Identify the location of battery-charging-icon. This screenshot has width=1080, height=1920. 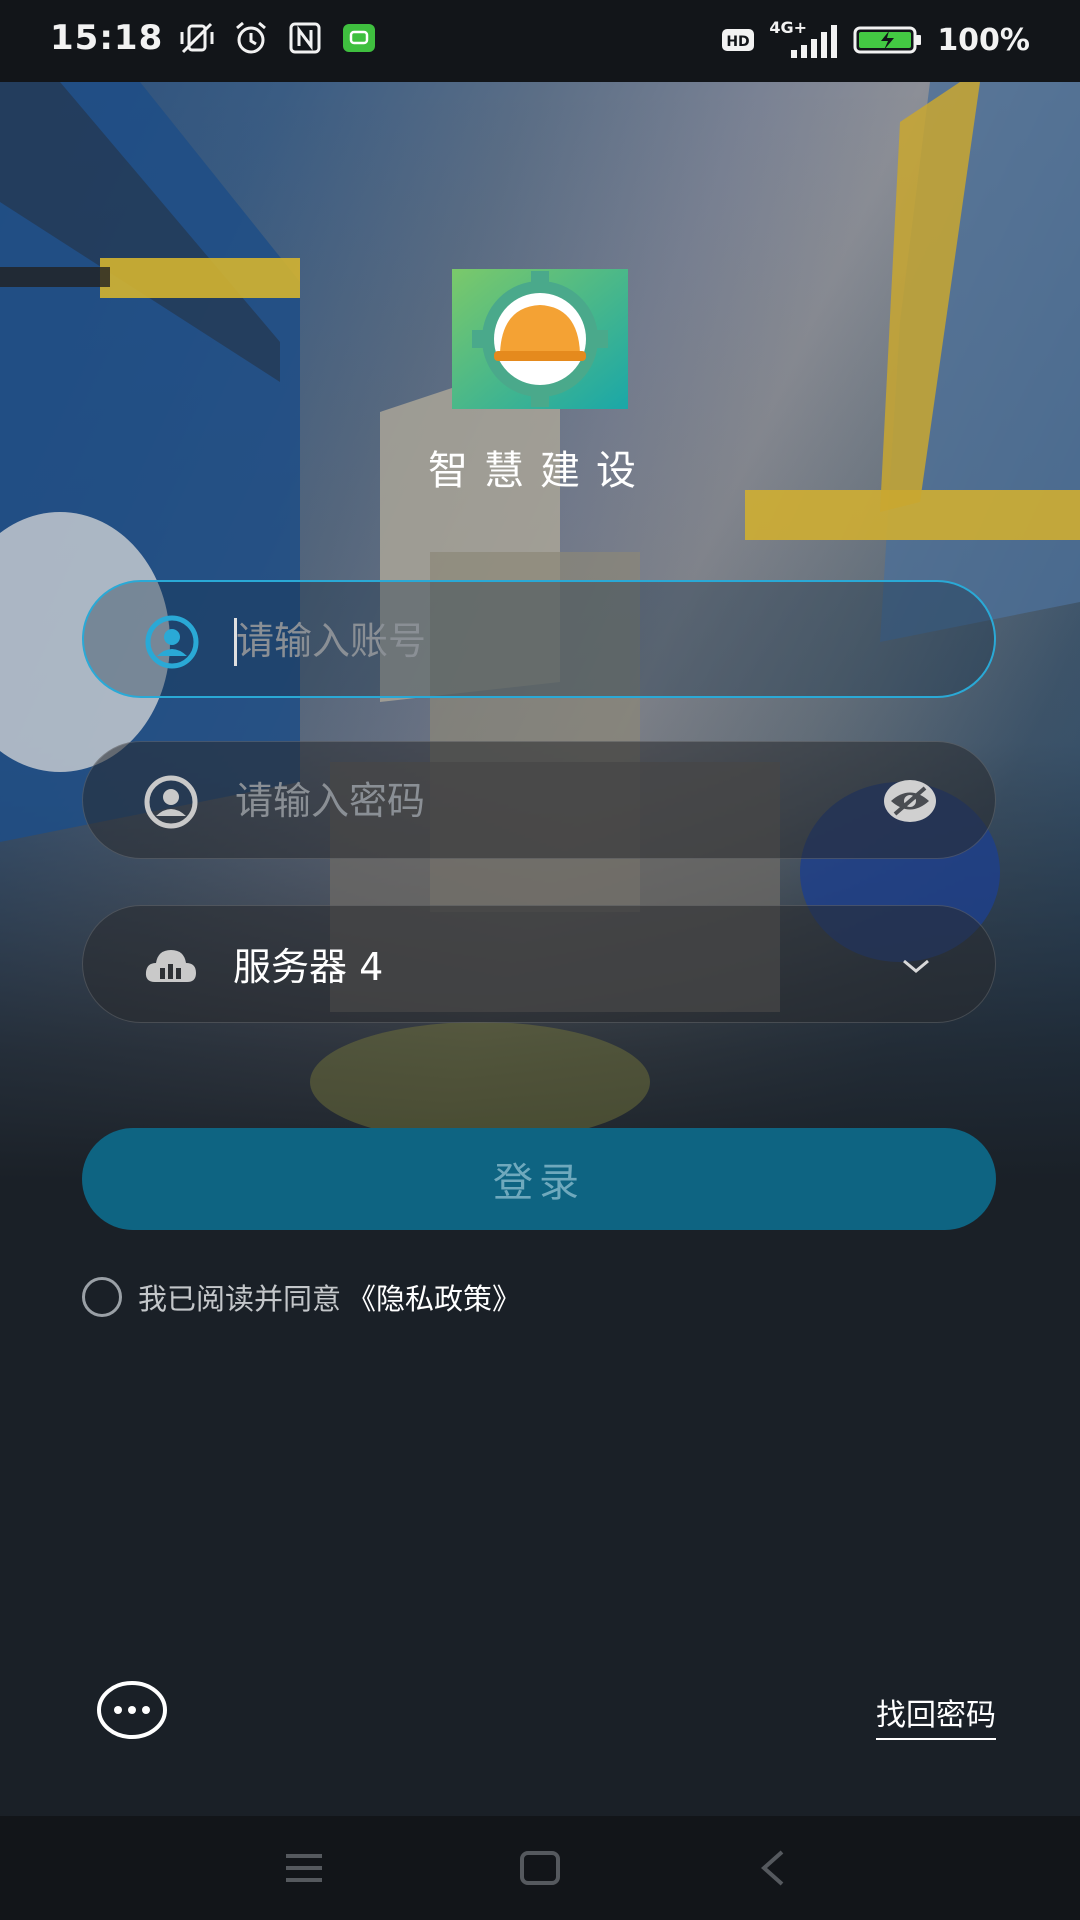
(887, 40).